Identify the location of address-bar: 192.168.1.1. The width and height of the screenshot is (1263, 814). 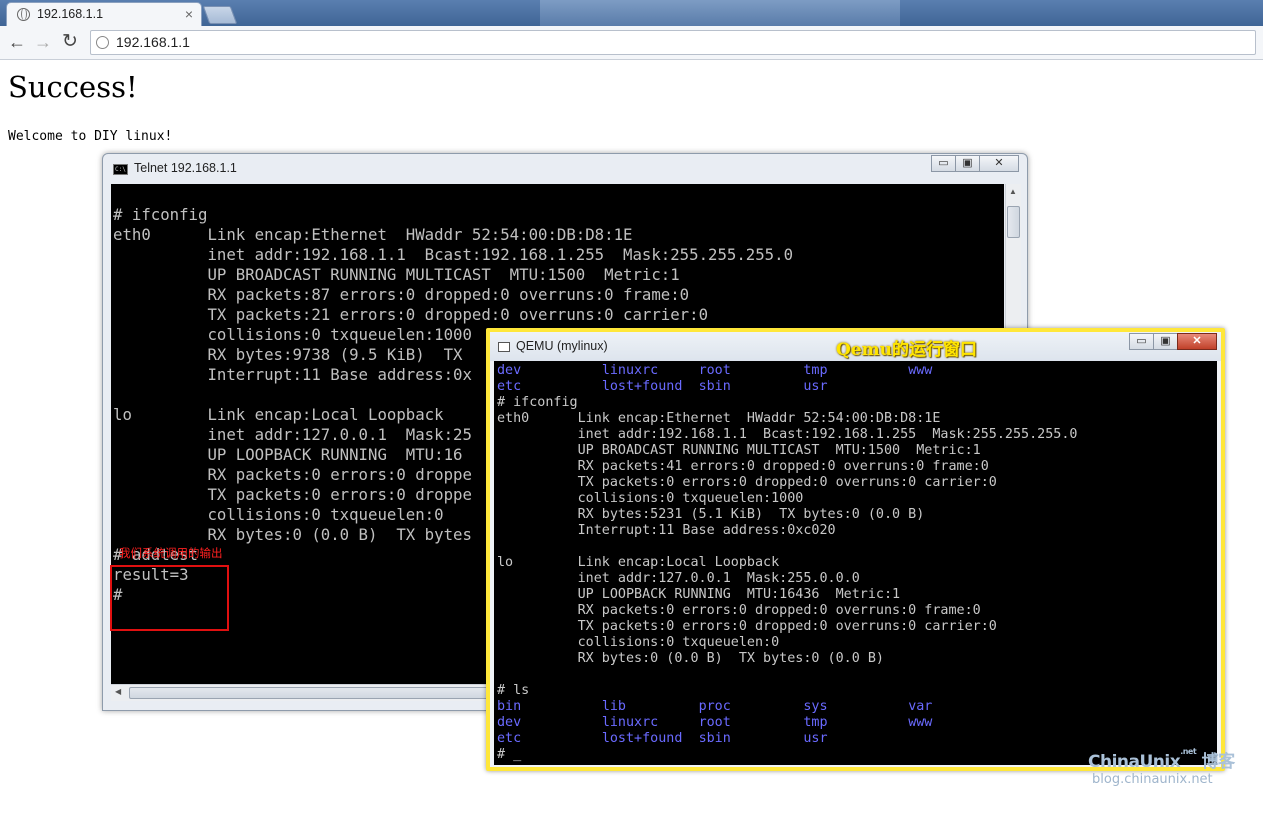
(673, 42).